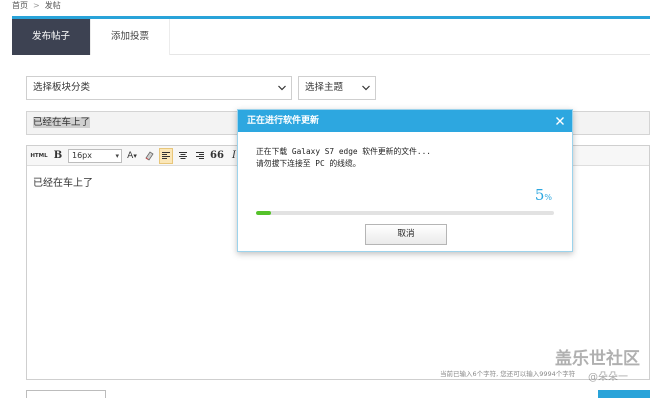 The height and width of the screenshot is (398, 650). What do you see at coordinates (58, 156) in the screenshot?
I see `bold-button: B` at bounding box center [58, 156].